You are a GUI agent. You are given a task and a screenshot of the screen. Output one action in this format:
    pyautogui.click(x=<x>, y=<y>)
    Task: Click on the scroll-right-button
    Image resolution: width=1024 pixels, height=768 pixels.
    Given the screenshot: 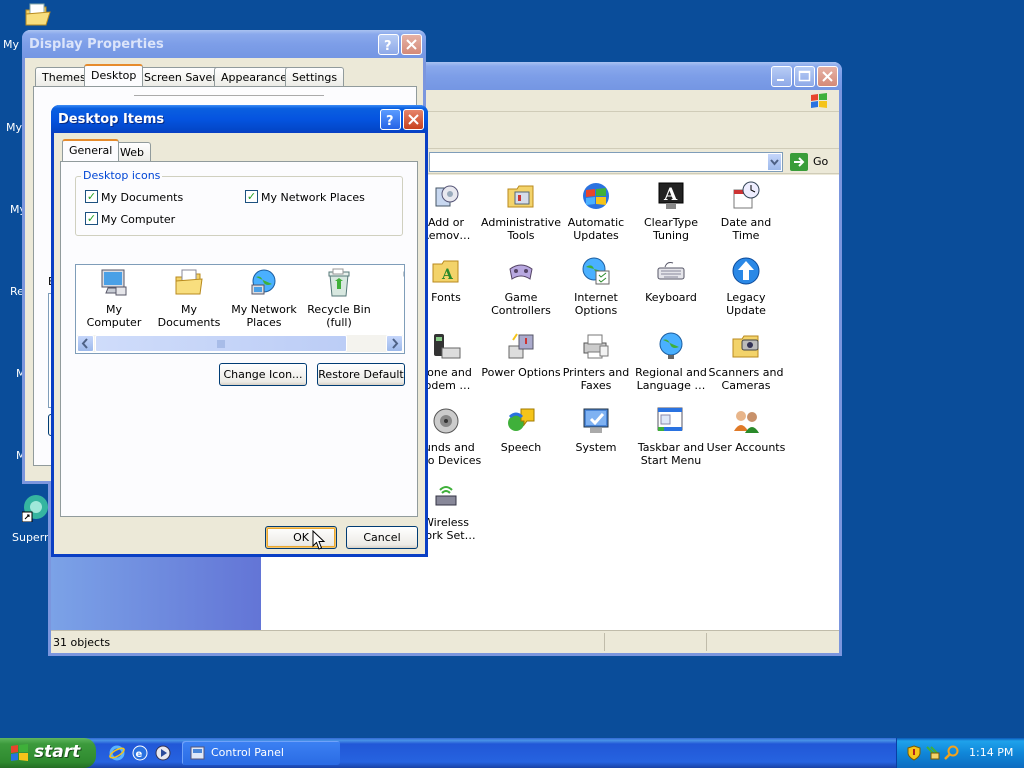 What is the action you would take?
    pyautogui.click(x=394, y=343)
    